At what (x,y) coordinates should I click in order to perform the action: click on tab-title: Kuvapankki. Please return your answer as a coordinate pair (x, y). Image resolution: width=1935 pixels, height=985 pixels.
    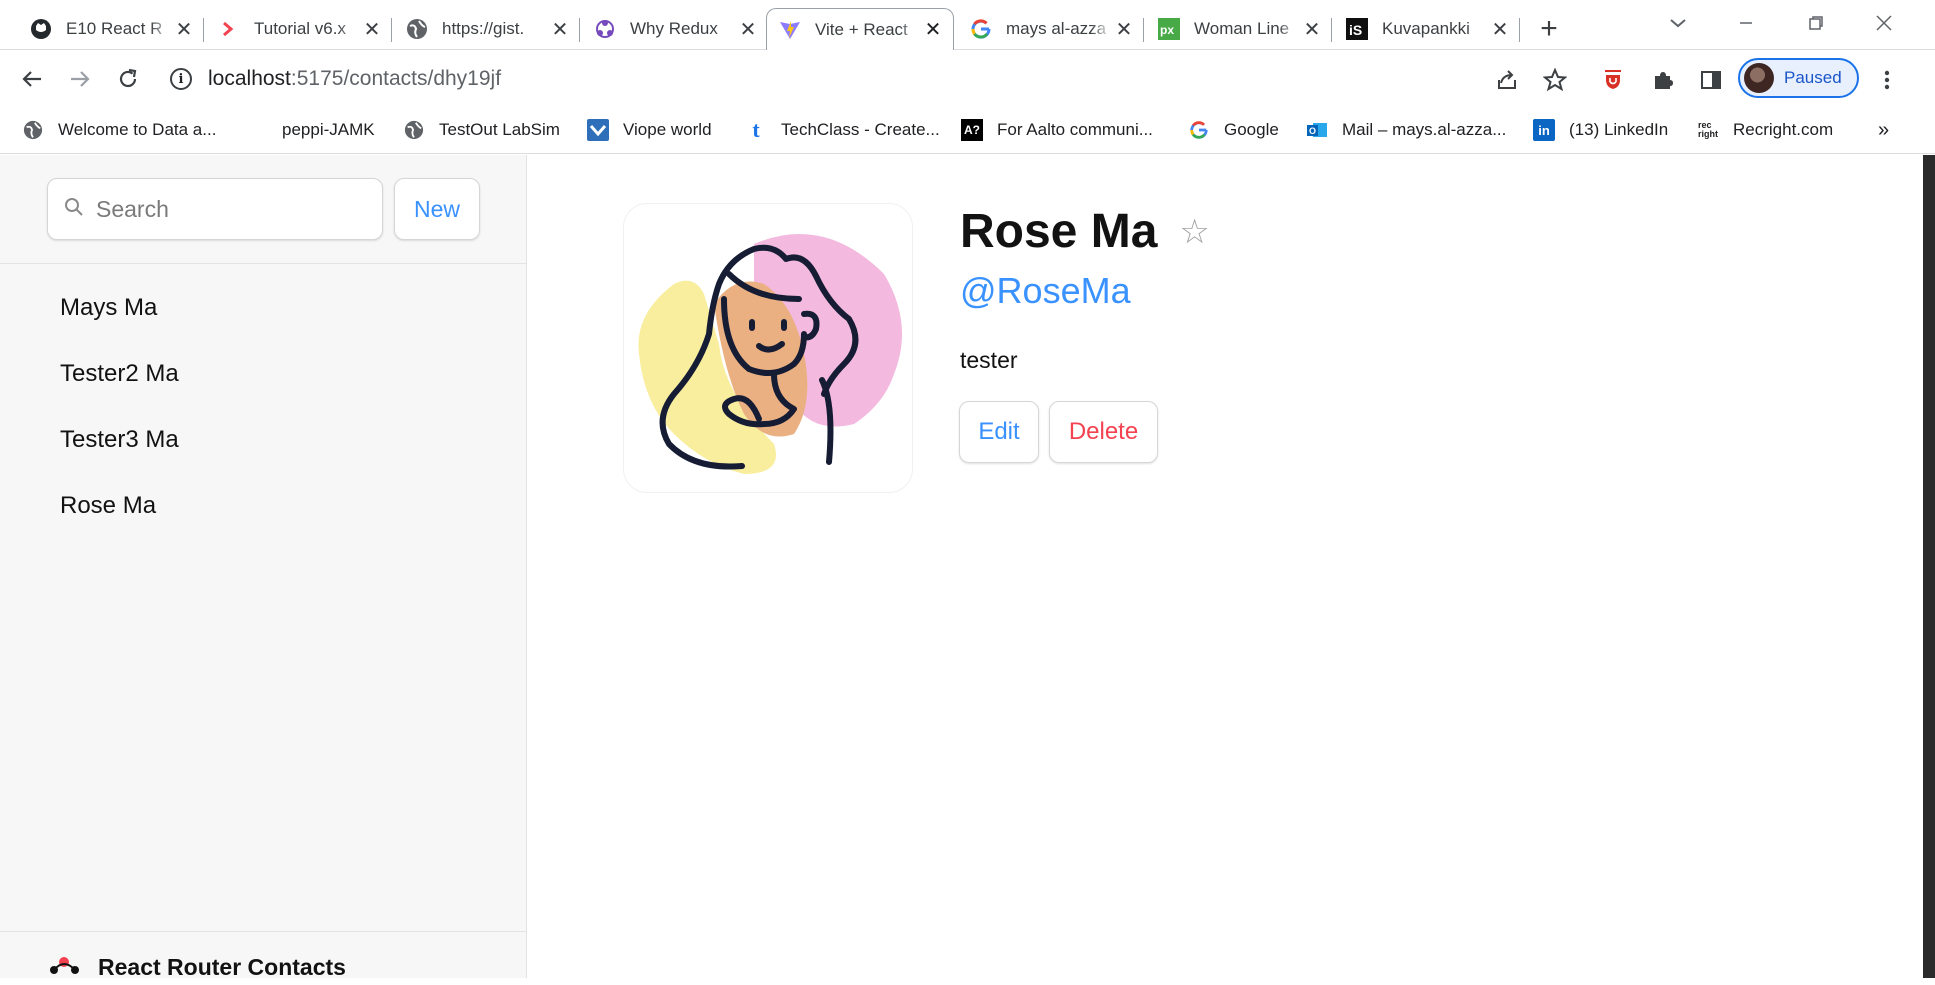
    Looking at the image, I should click on (1426, 28).